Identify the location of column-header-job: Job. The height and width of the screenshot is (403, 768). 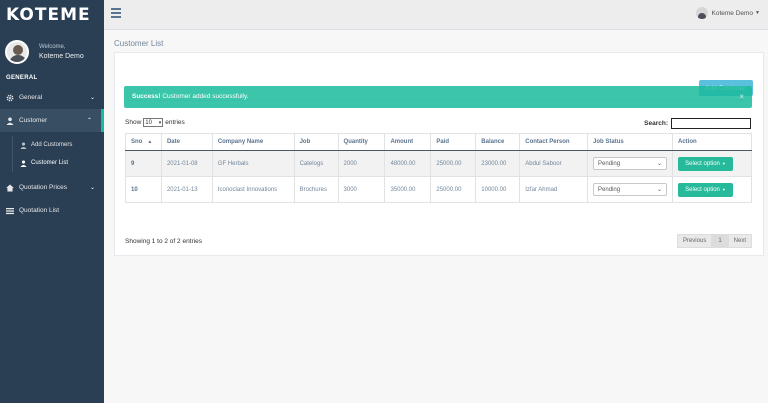
(316, 142).